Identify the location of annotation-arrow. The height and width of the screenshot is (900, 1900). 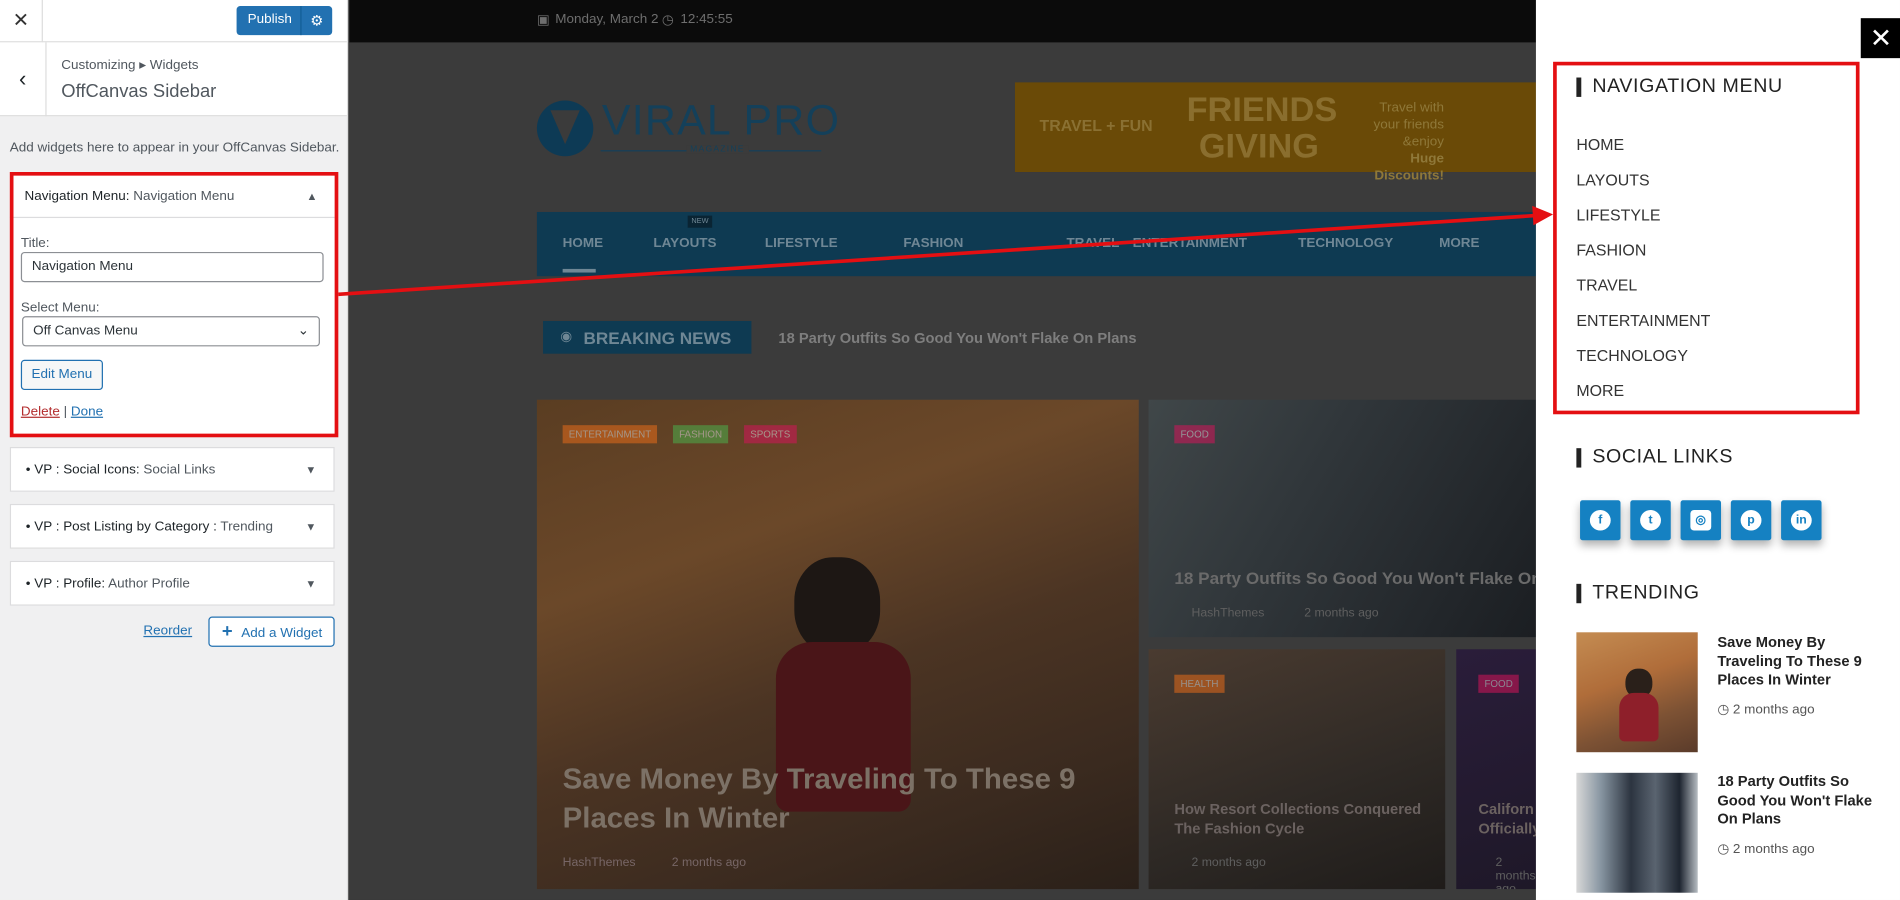
(946, 251).